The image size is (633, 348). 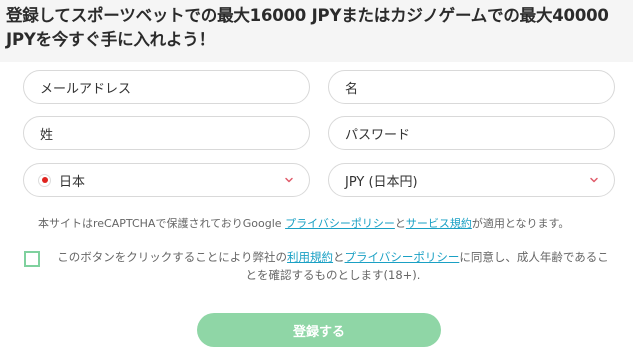 I want to click on recaptcha-prefix: 本サイトはreCAPTCHAで保護されておりGoogle, so click(x=162, y=223).